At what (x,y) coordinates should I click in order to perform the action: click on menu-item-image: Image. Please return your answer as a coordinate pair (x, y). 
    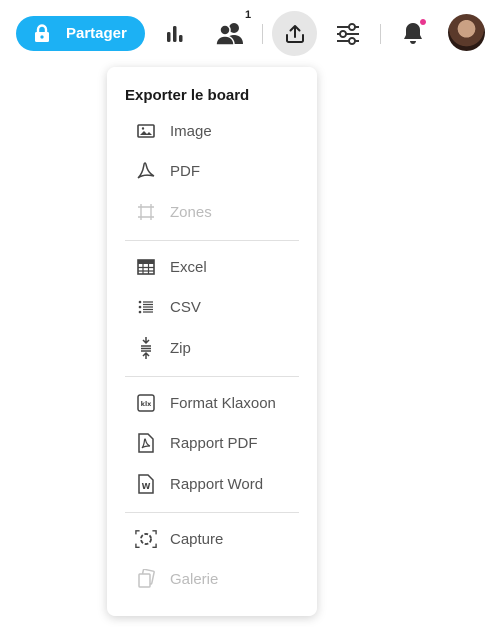
    Looking at the image, I should click on (212, 131).